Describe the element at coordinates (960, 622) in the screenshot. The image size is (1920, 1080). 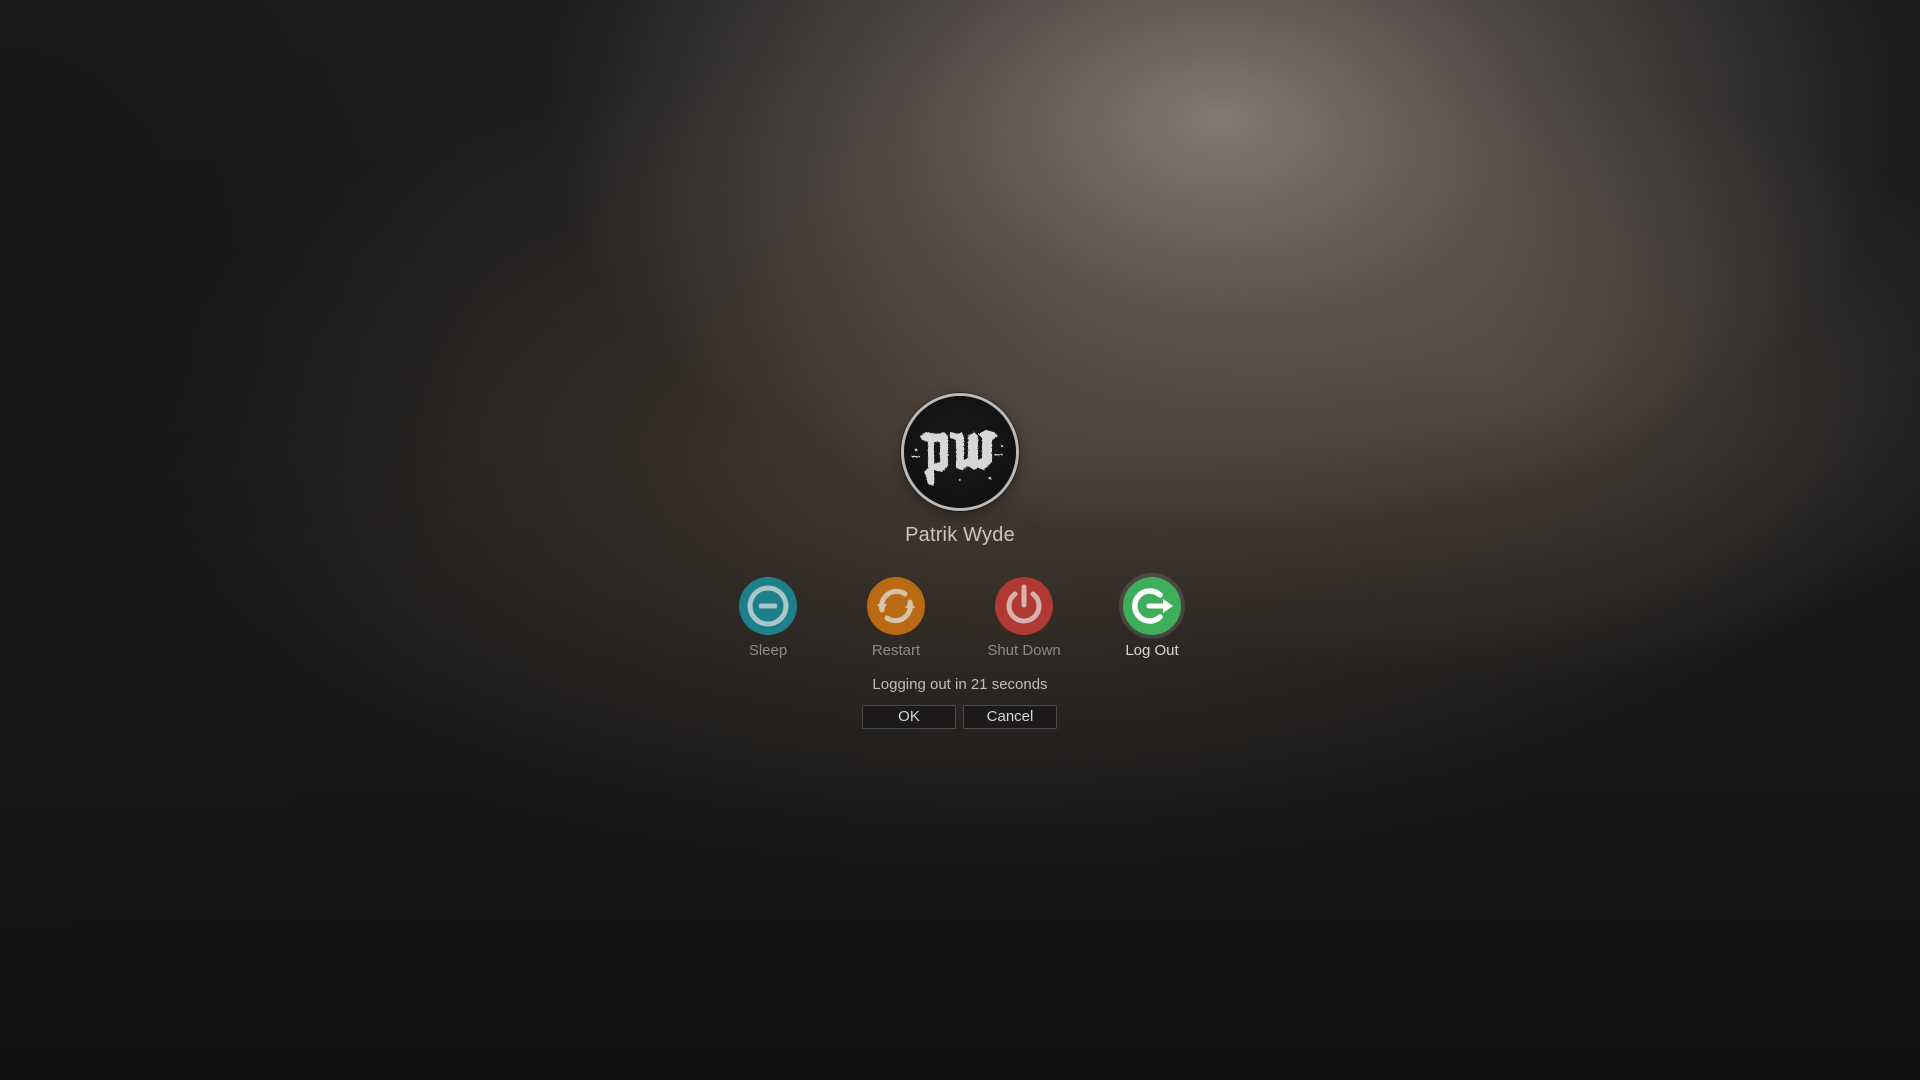
I see `power-actions: Sleep Restart Shut Down Log Out` at that location.